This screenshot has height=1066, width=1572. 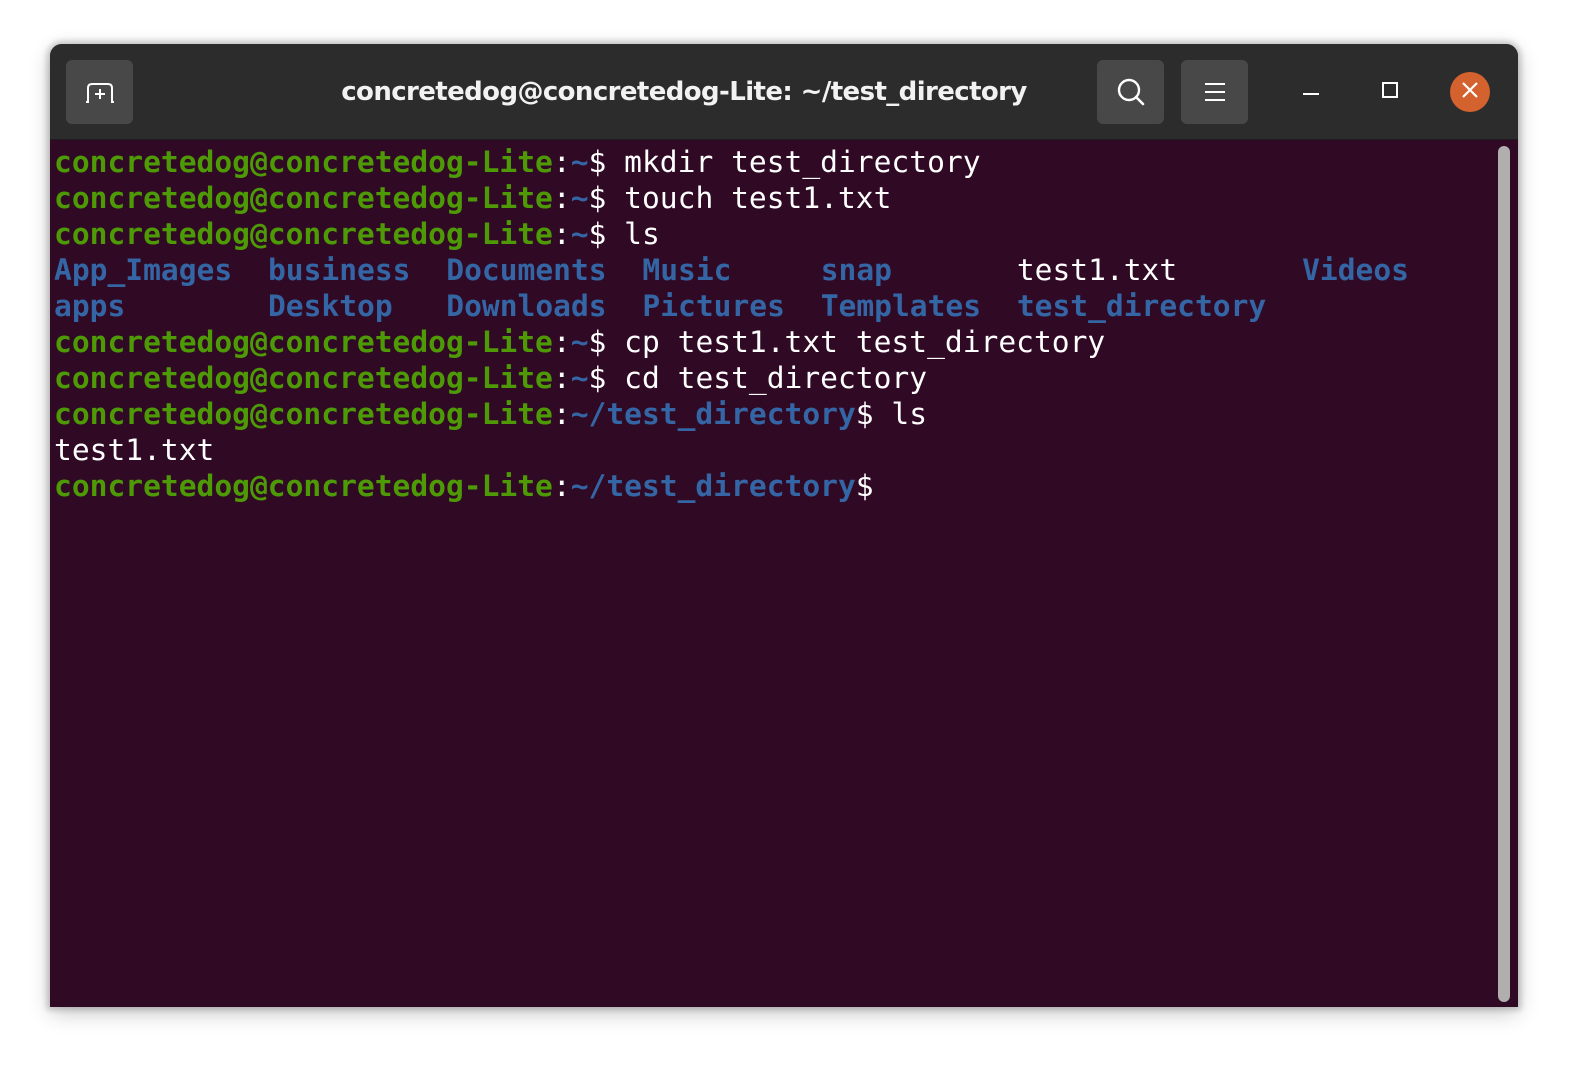 What do you see at coordinates (1097, 270) in the screenshot?
I see `file-entry: test1.txt` at bounding box center [1097, 270].